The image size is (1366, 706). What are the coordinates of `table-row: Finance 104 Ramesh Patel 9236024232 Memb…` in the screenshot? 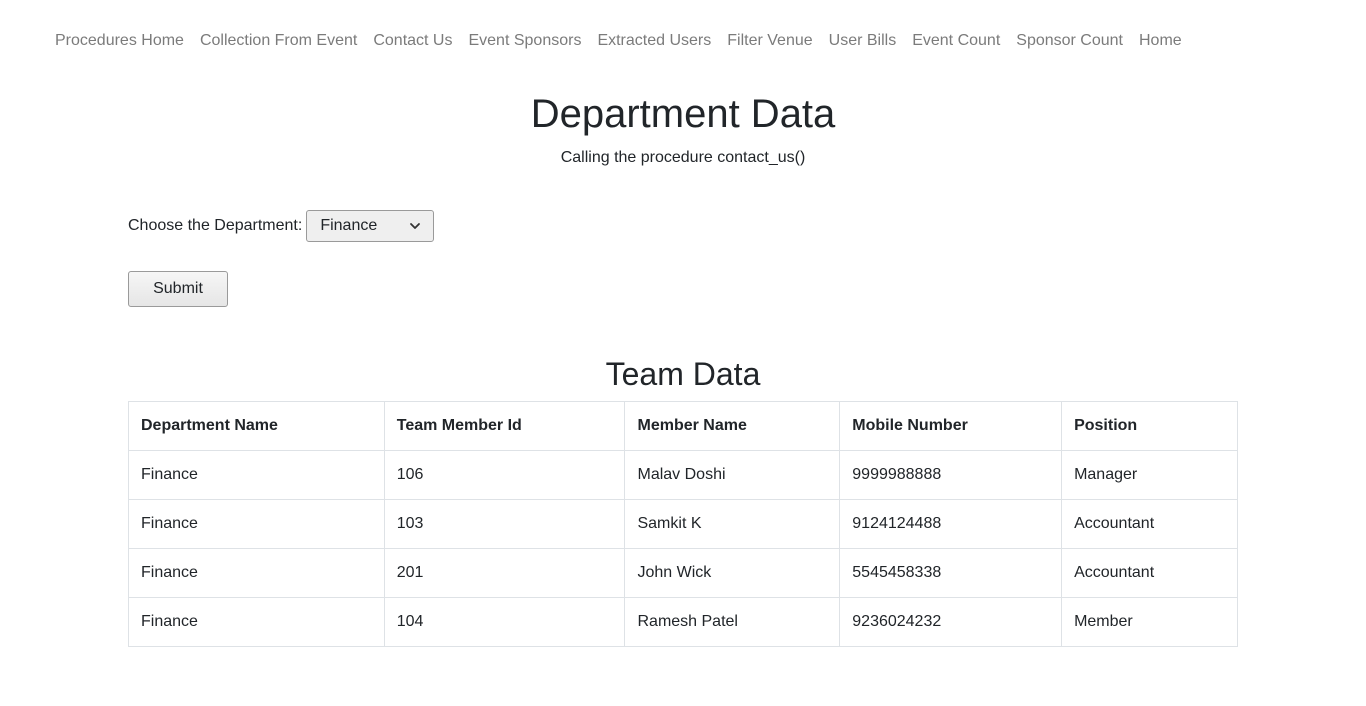 It's located at (683, 622).